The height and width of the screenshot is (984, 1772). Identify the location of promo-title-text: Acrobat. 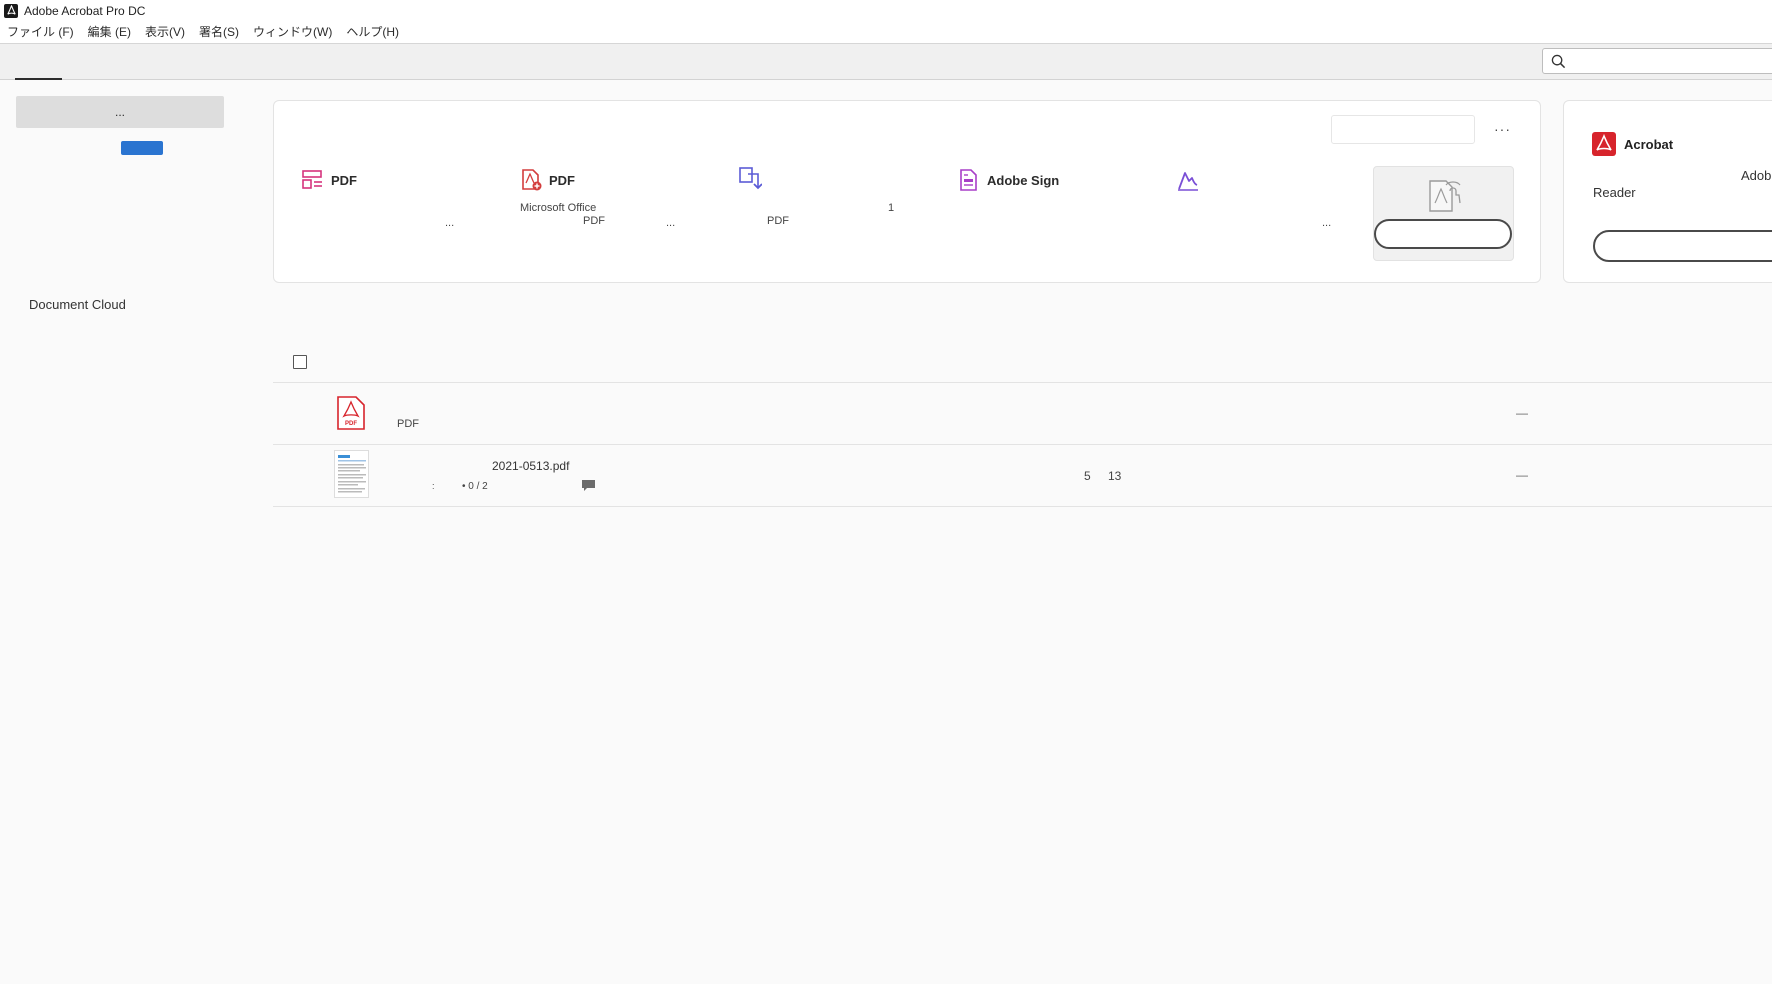
(1649, 144).